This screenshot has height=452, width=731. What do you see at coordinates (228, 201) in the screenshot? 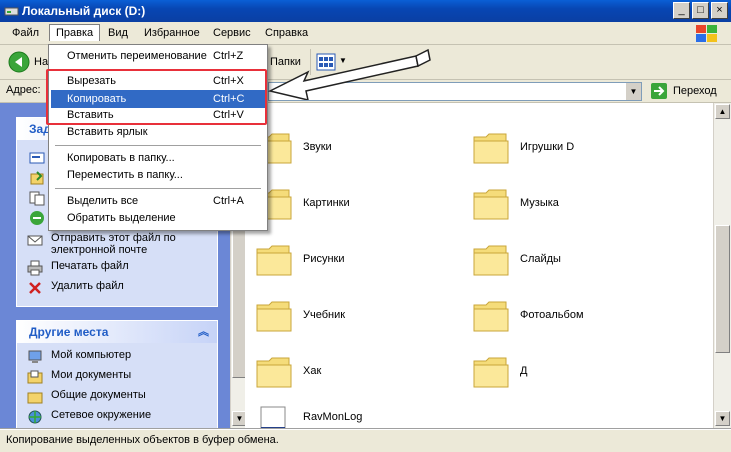
I see `menu-item-shortcut: Ctrl+A` at bounding box center [228, 201].